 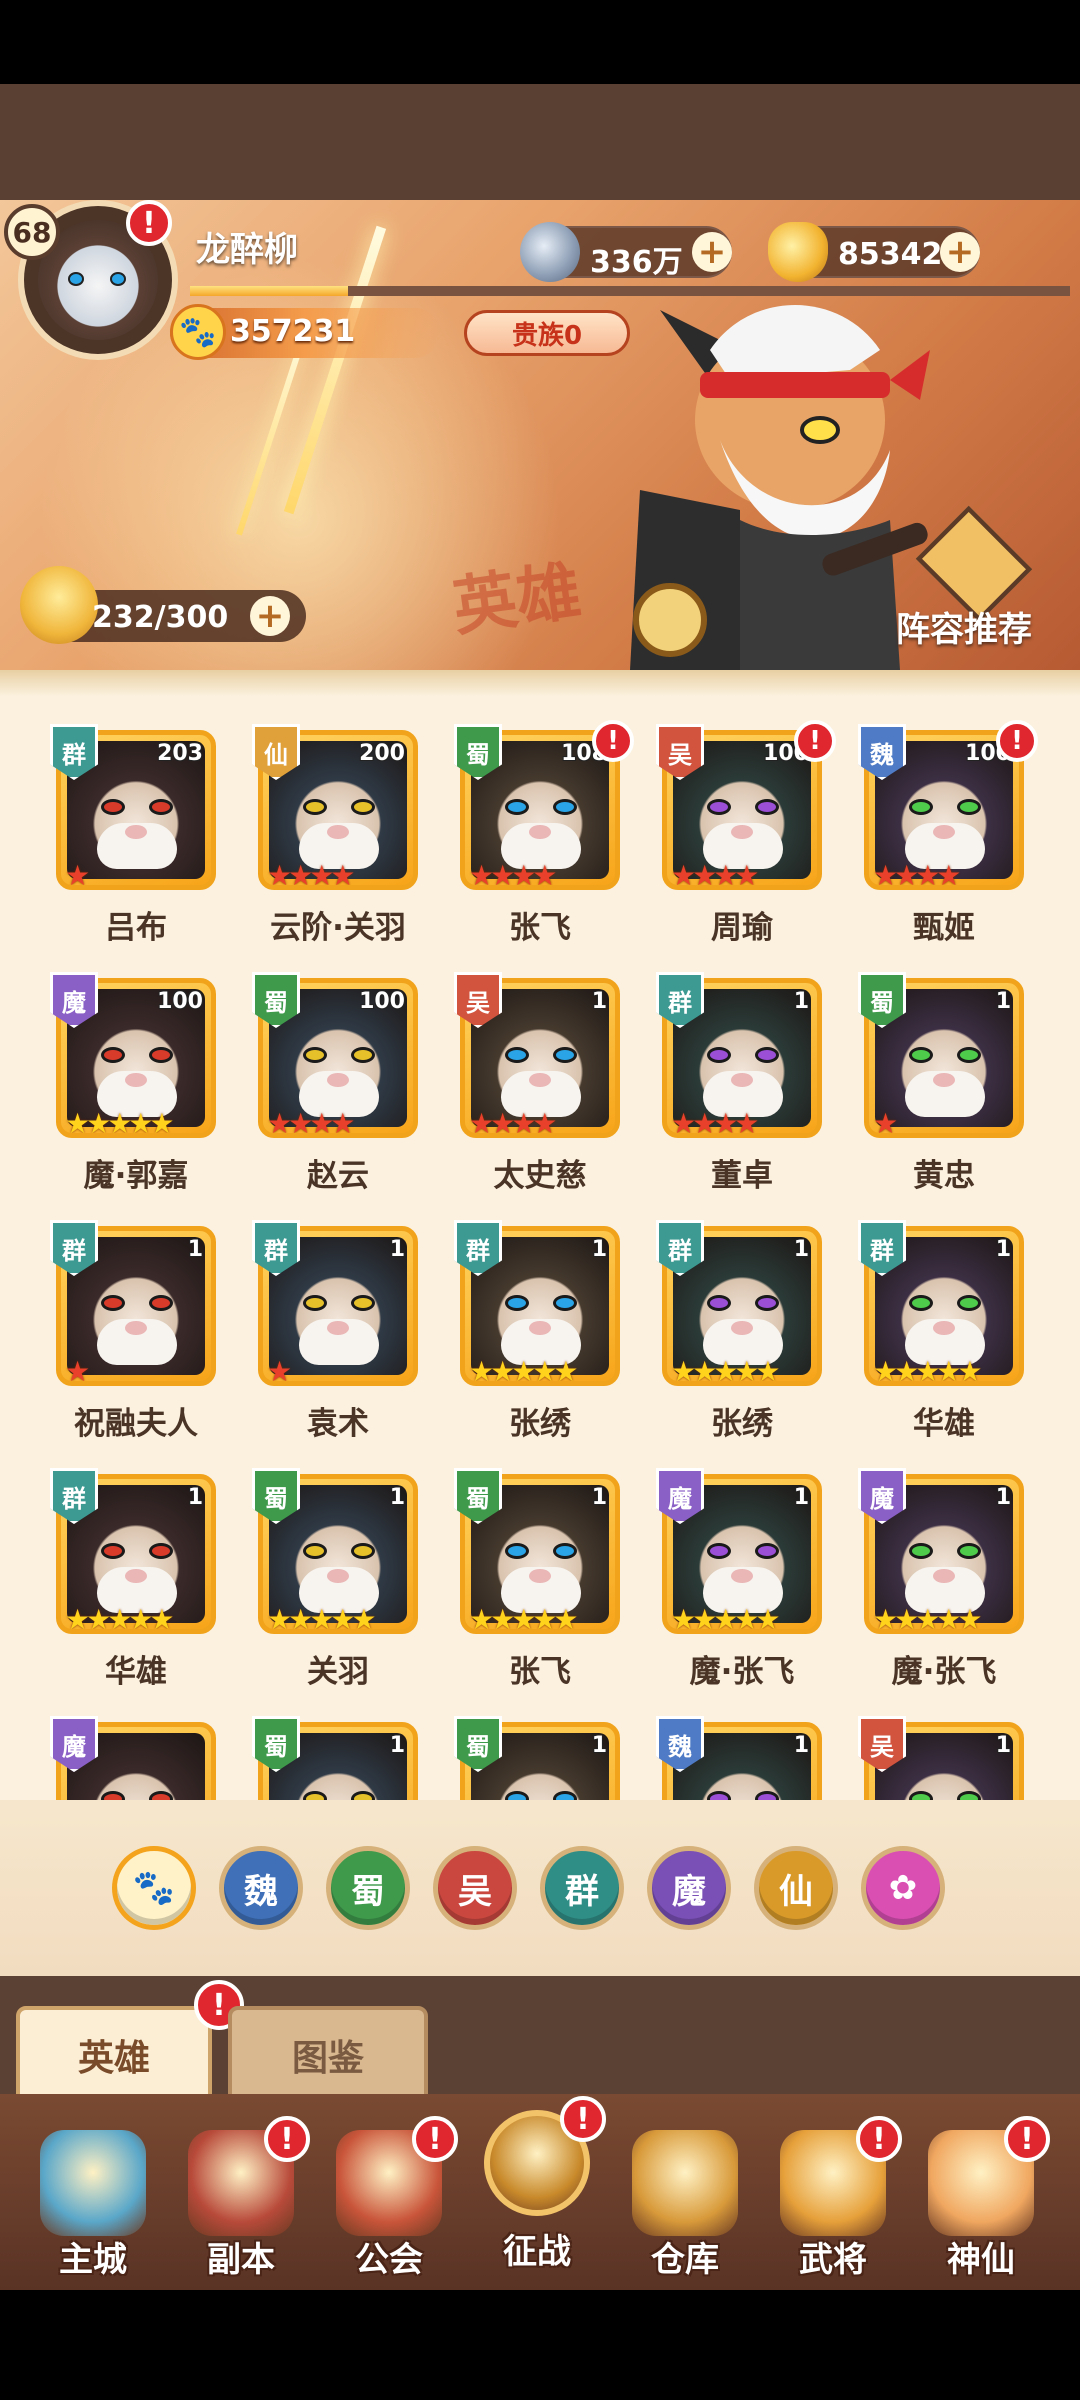 I want to click on hero-card: 203 ★ 群吕布, so click(x=133, y=835).